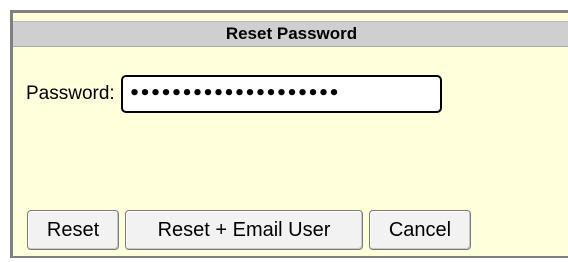 Image resolution: width=568 pixels, height=262 pixels. What do you see at coordinates (70, 93) in the screenshot?
I see `password-label: Password:` at bounding box center [70, 93].